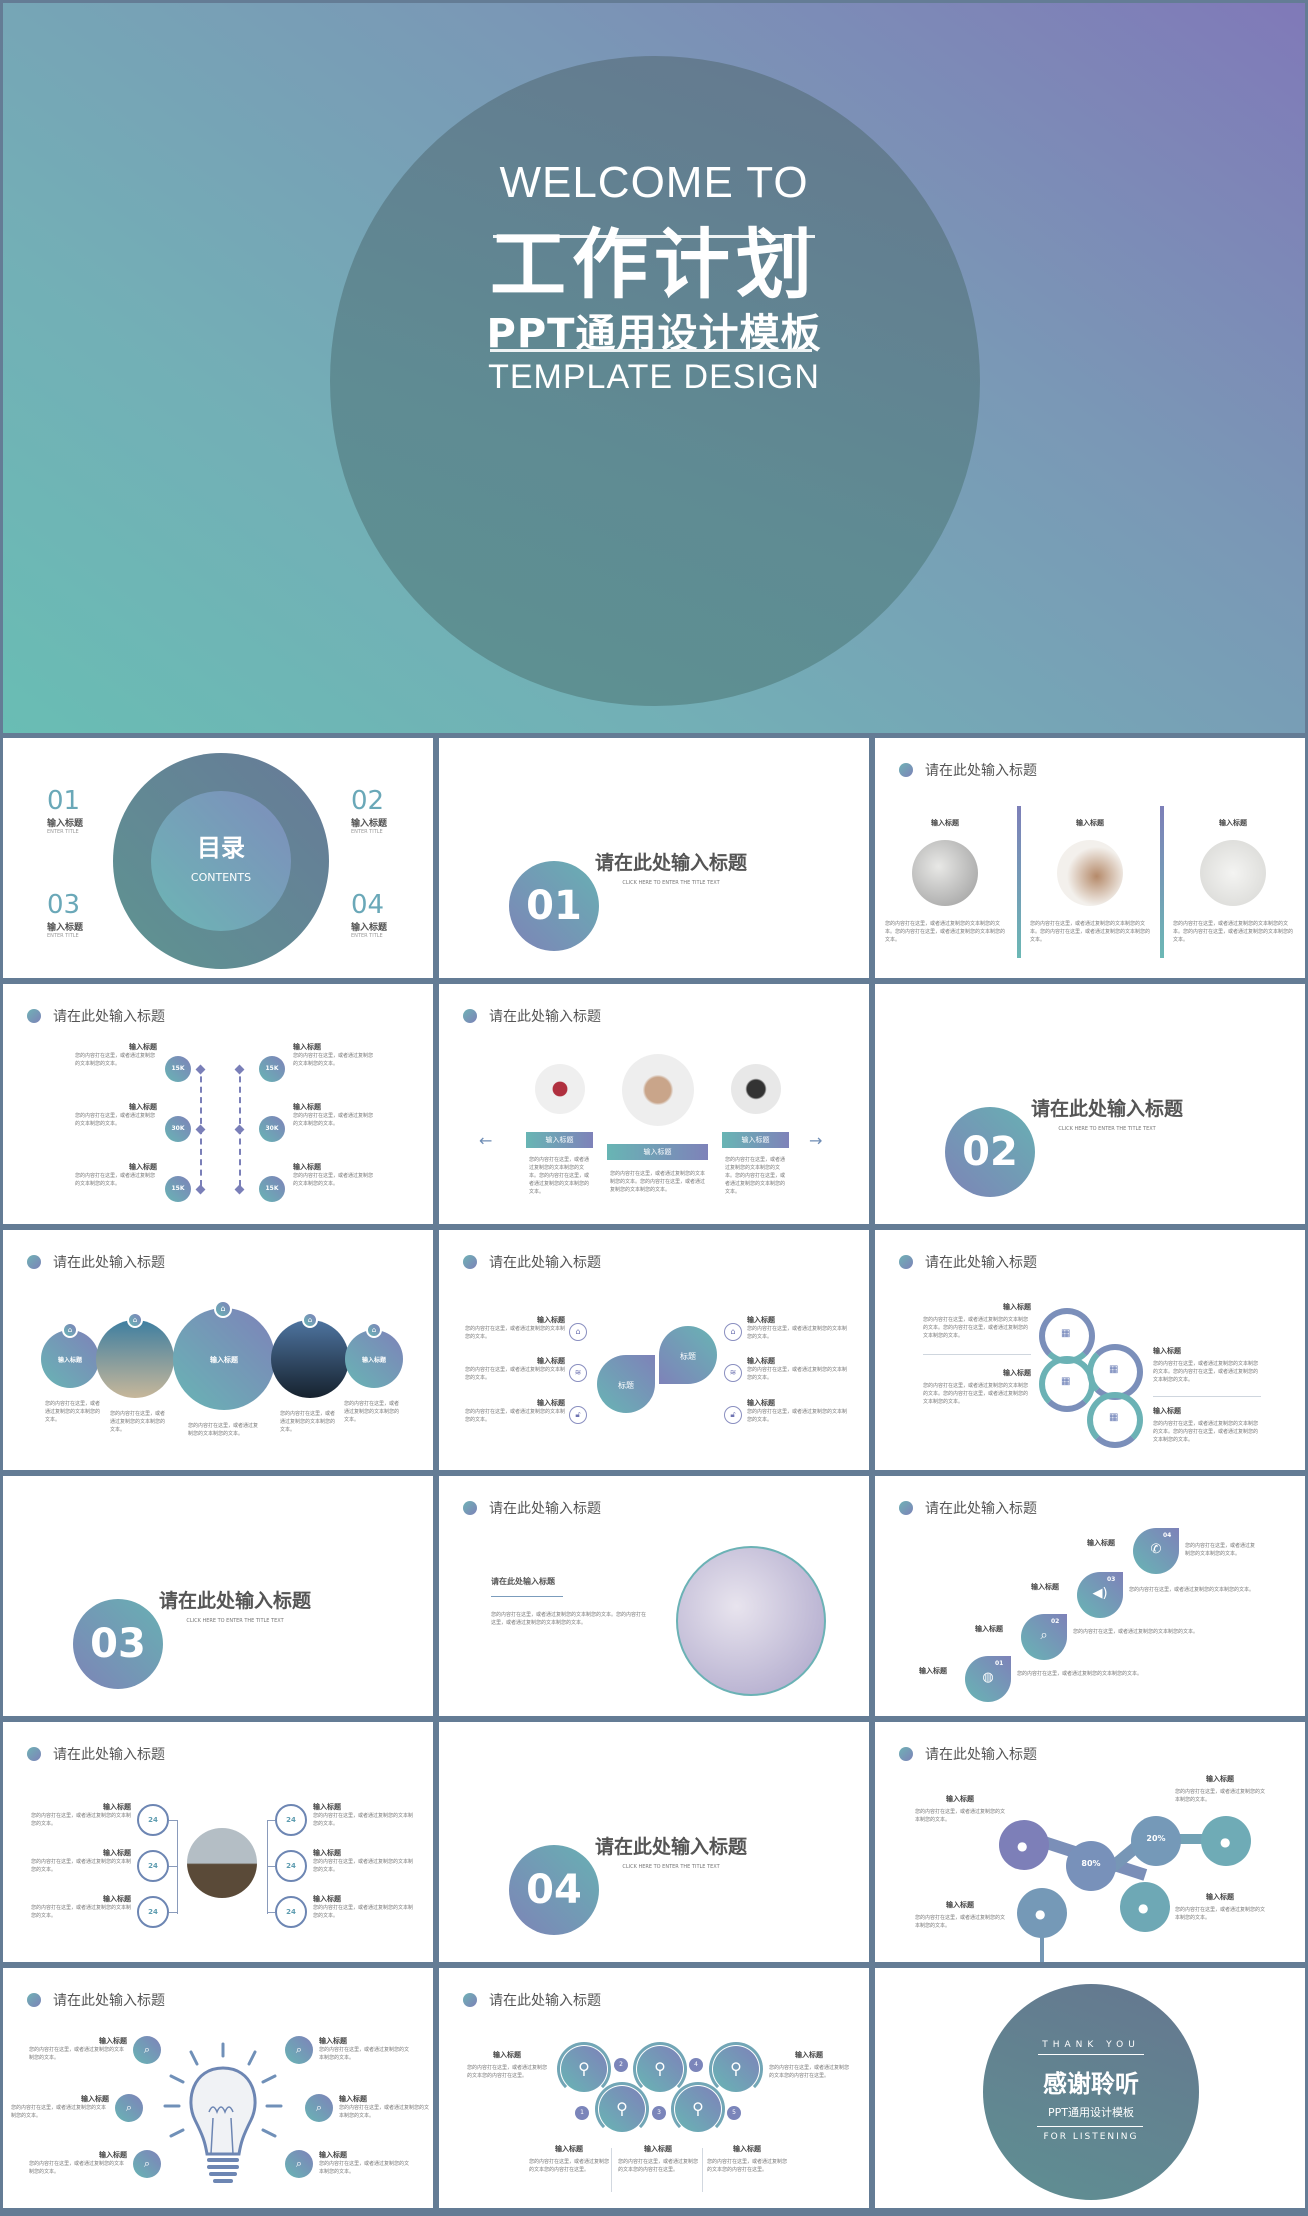  Describe the element at coordinates (988, 1677) in the screenshot. I see `globe-icon: ◍` at that location.